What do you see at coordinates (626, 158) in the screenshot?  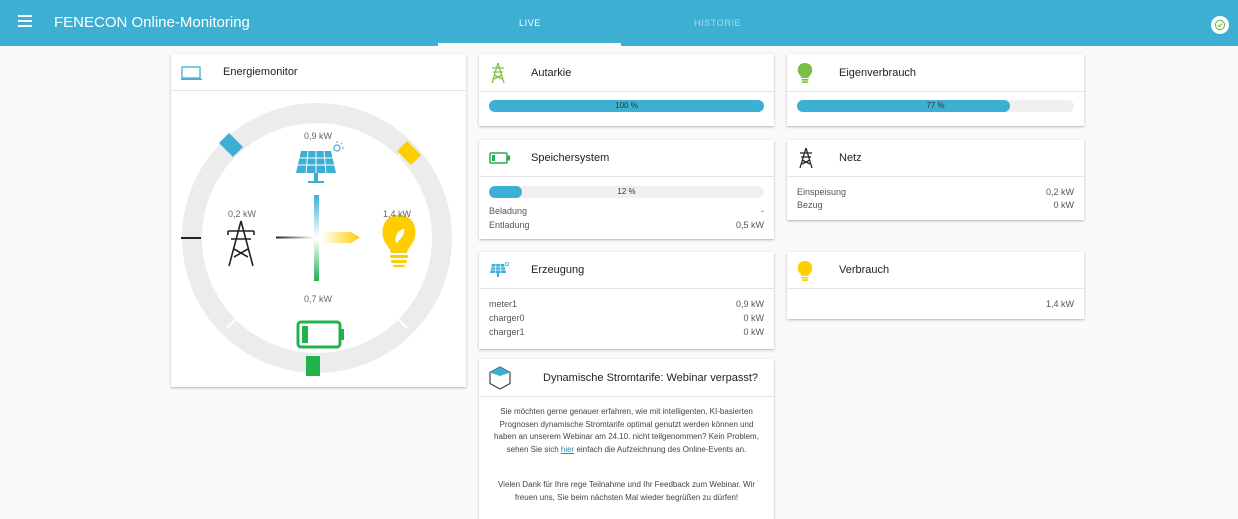 I see `speichersystem-header: Speichersystem` at bounding box center [626, 158].